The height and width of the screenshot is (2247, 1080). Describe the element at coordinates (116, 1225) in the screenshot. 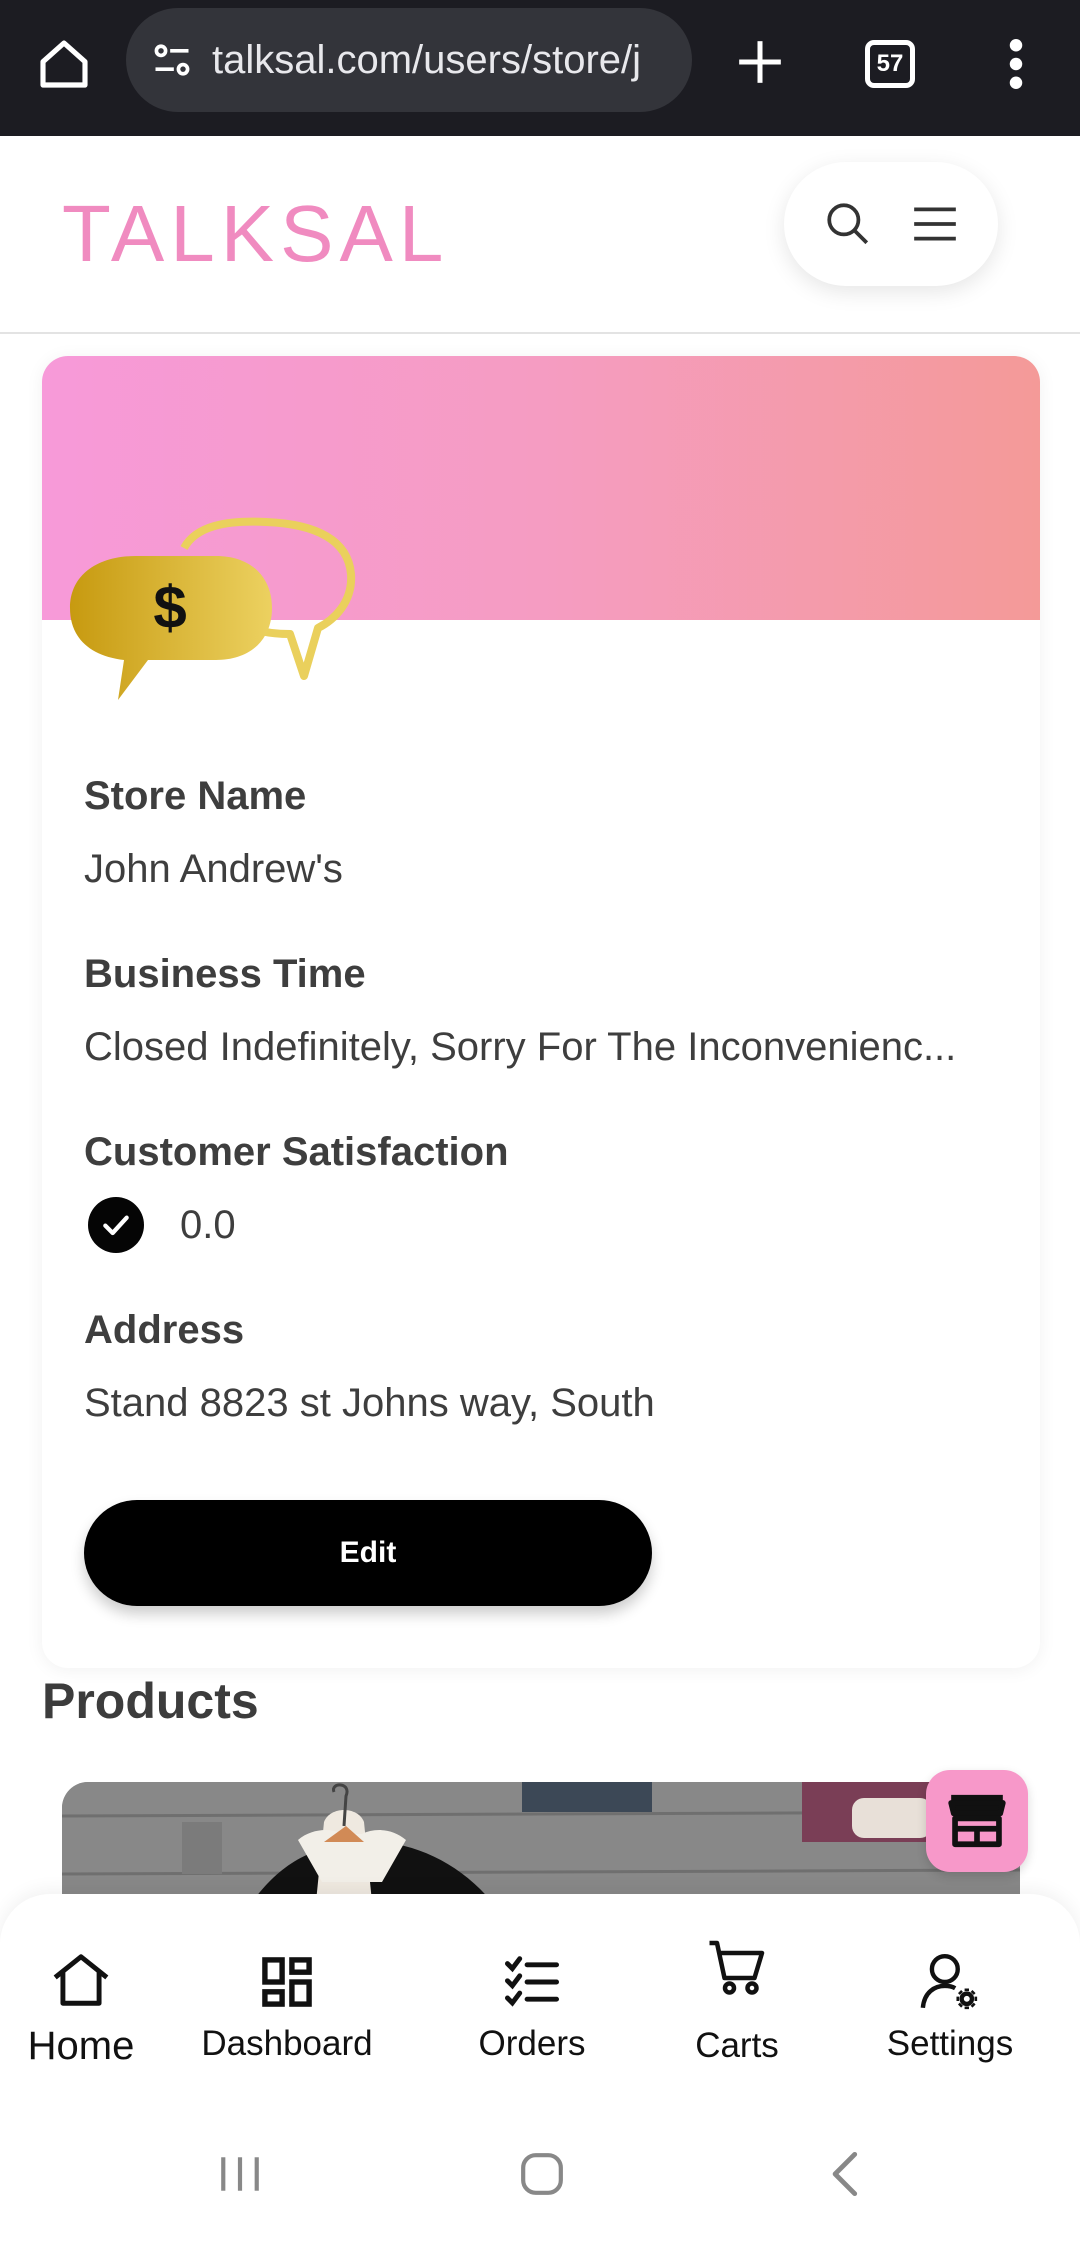

I see `check-circle-icon` at that location.